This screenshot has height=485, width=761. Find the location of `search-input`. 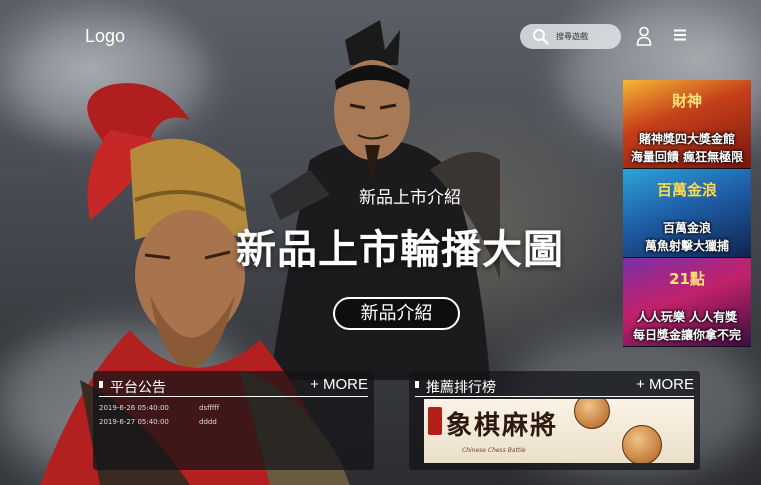

search-input is located at coordinates (586, 36).